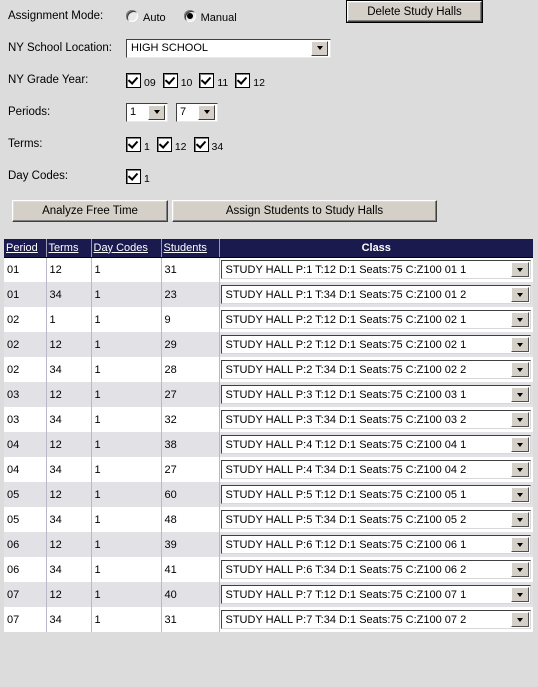 Image resolution: width=538 pixels, height=687 pixels. Describe the element at coordinates (133, 176) in the screenshot. I see `checkbox-daycode-1-box` at that location.